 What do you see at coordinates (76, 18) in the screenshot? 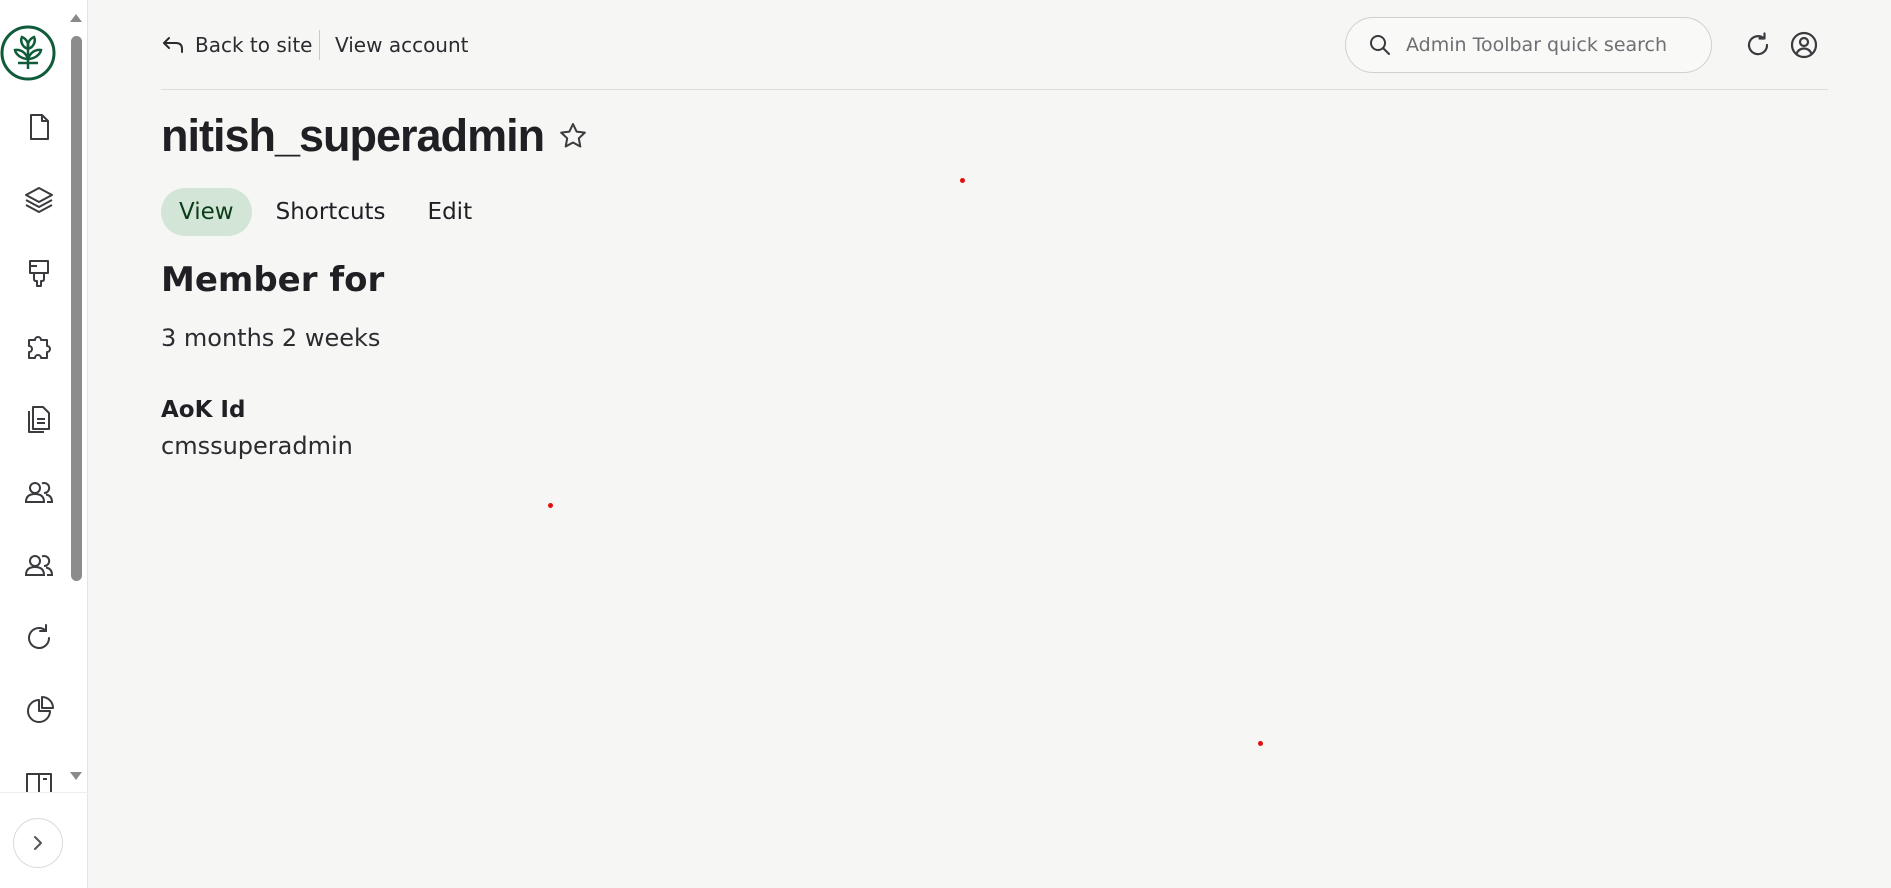
I see `scroll-up-arrow` at bounding box center [76, 18].